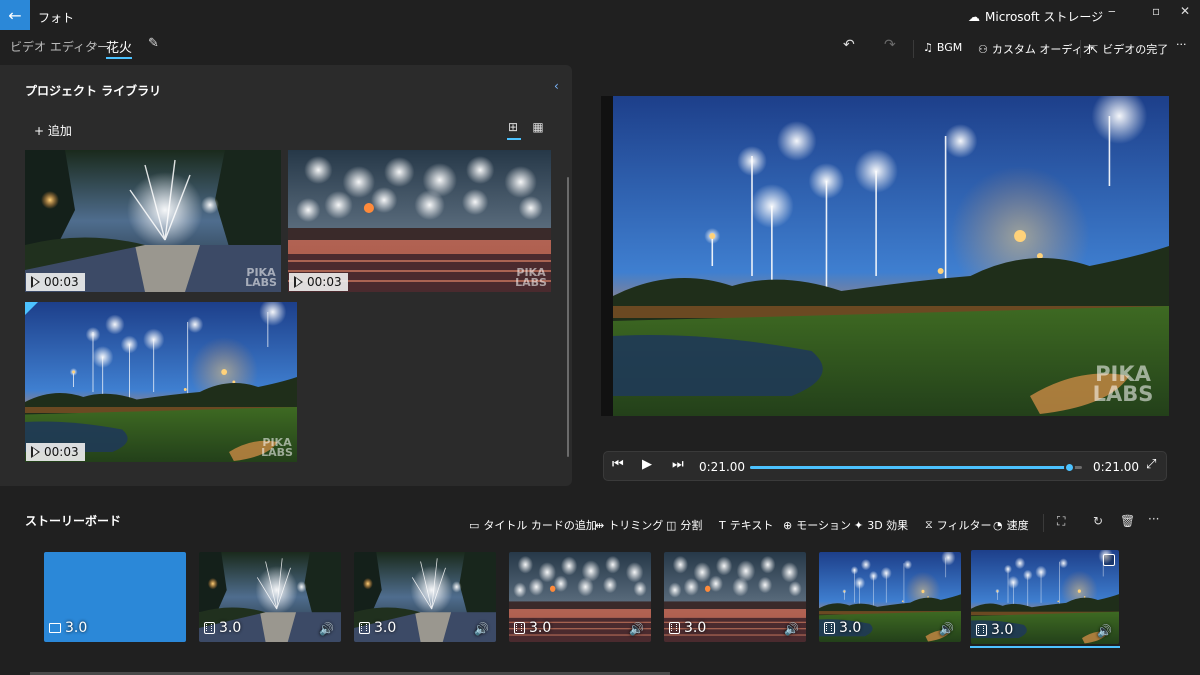 Image resolution: width=1200 pixels, height=675 pixels. I want to click on split-icon: ◫, so click(671, 525).